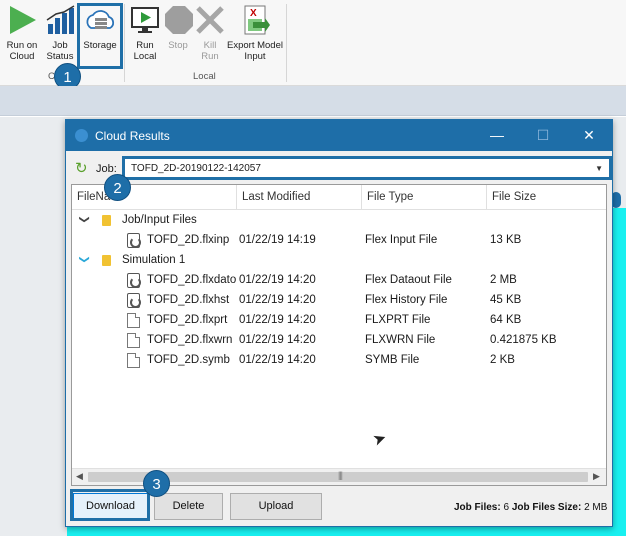 The image size is (626, 536). Describe the element at coordinates (506, 320) in the screenshot. I see `file-size: 64 KB` at that location.